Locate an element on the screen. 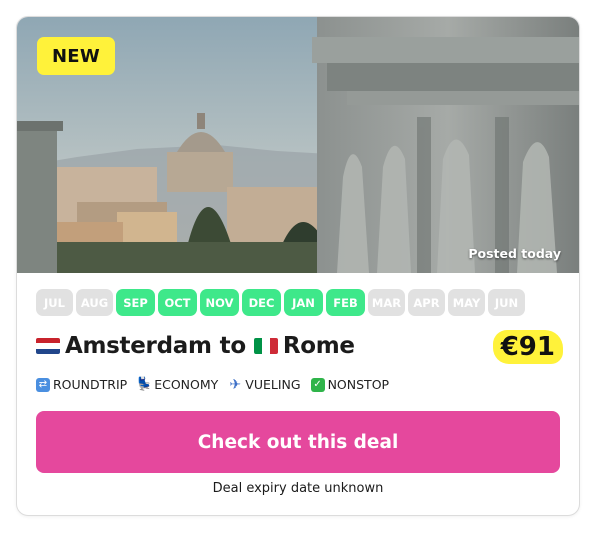 The height and width of the screenshot is (544, 600). month-mar: MAR is located at coordinates (386, 302).